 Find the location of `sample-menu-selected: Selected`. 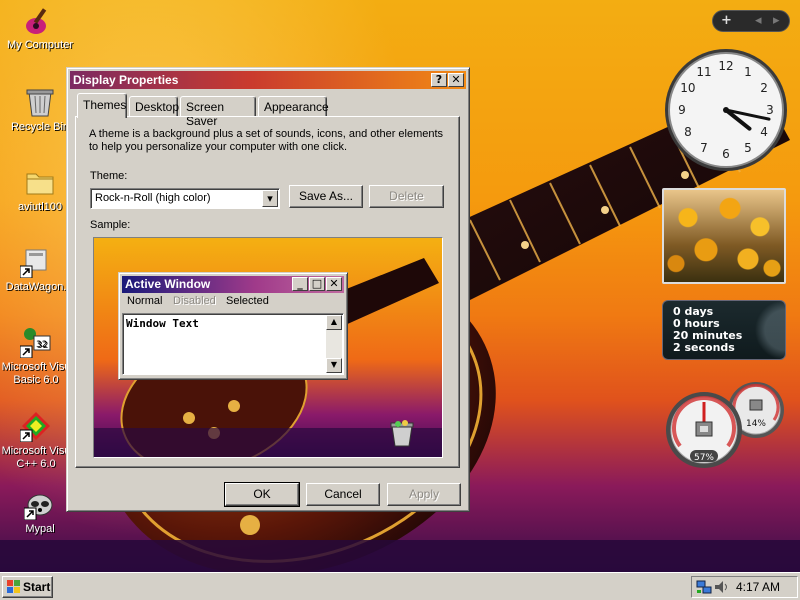

sample-menu-selected: Selected is located at coordinates (247, 301).